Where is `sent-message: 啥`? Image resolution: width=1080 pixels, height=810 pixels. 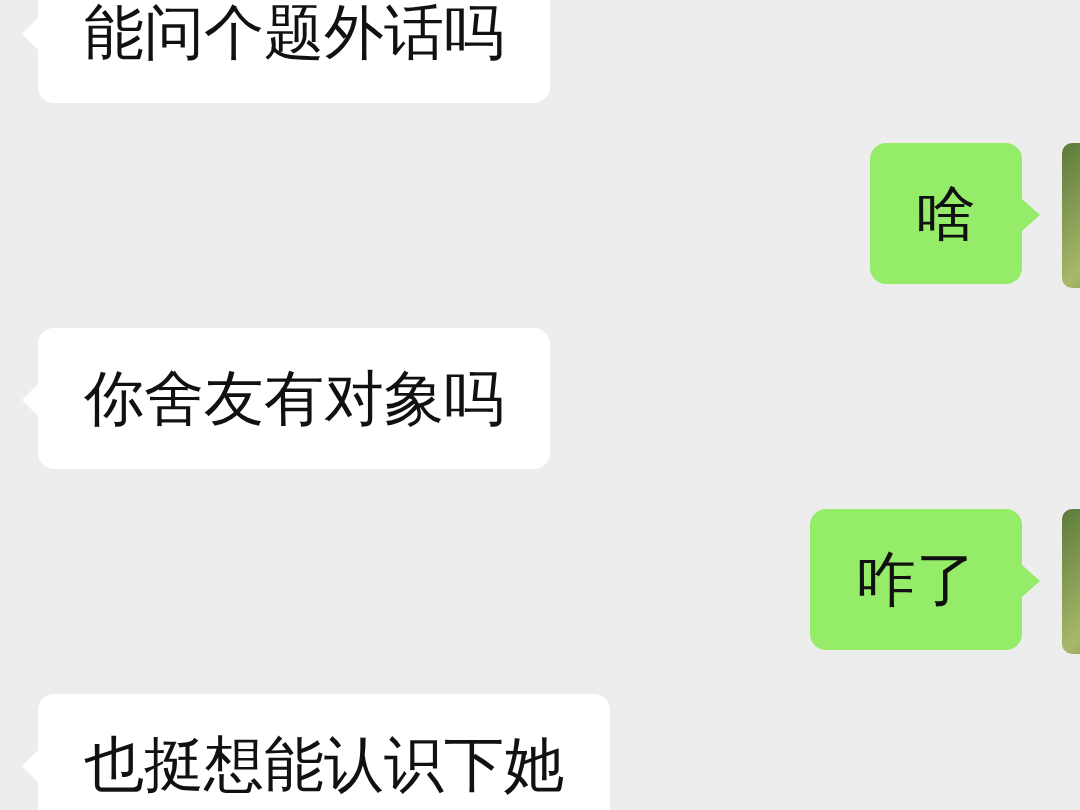
sent-message: 啥 is located at coordinates (946, 213).